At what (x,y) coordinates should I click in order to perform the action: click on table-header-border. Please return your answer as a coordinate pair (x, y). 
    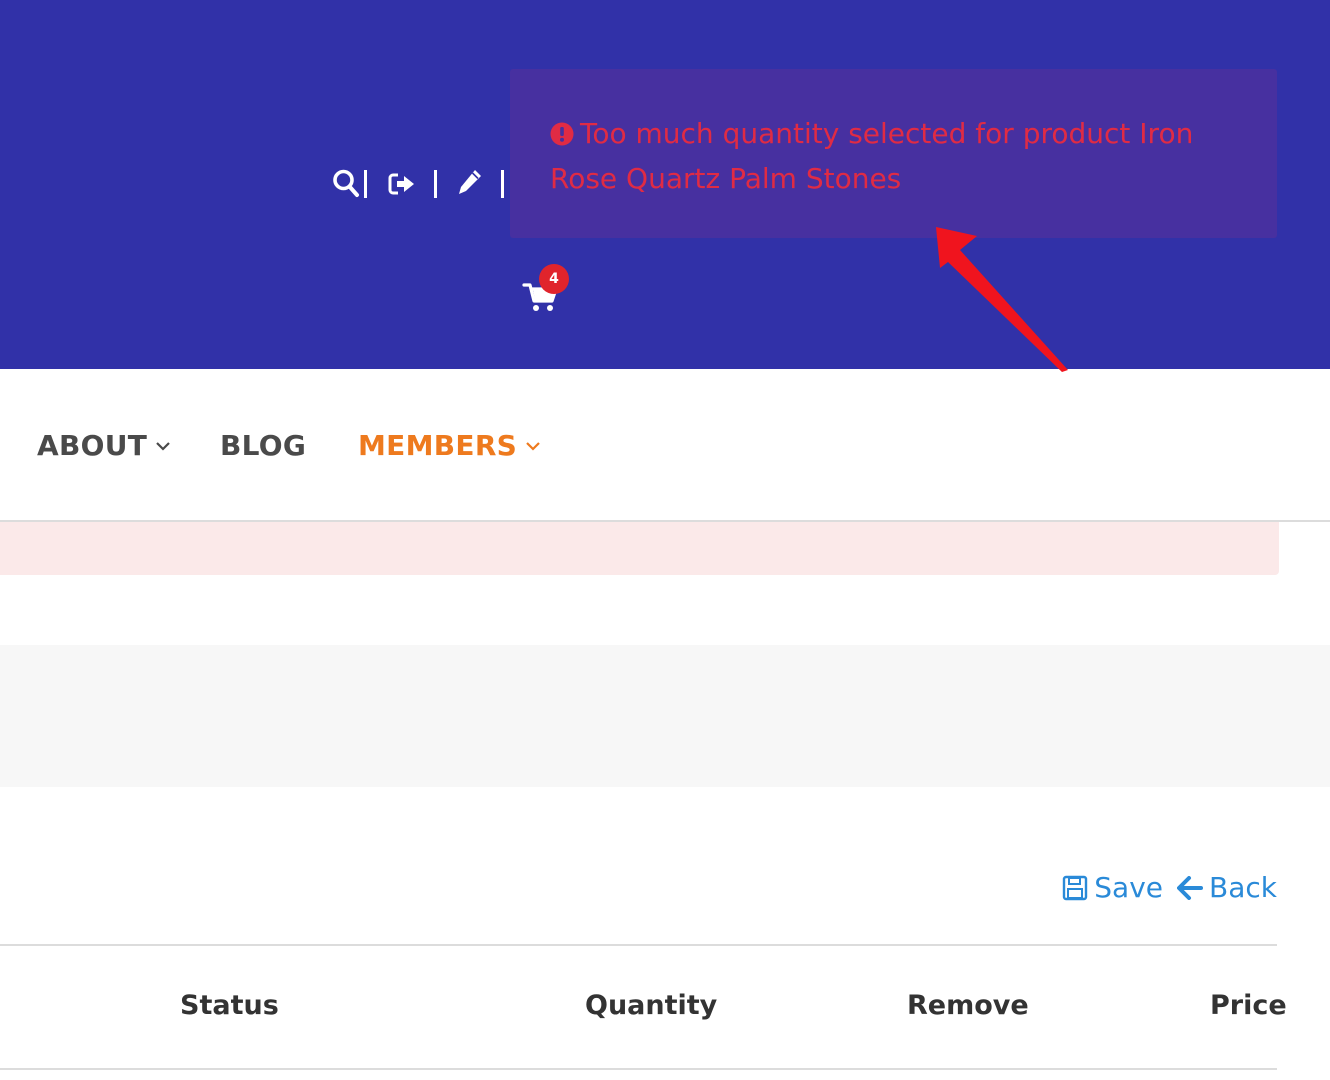
    Looking at the image, I should click on (638, 1069).